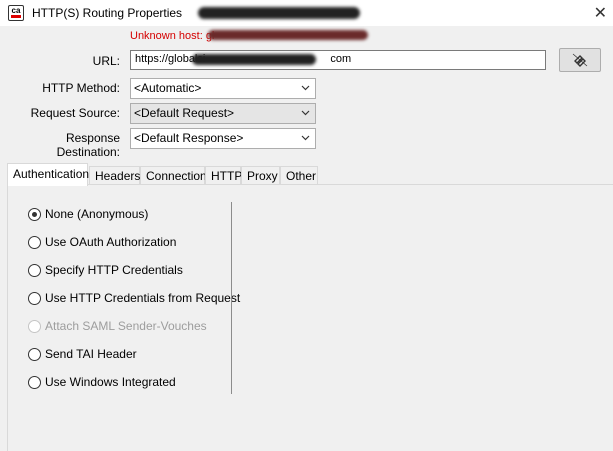 This screenshot has height=451, width=613. Describe the element at coordinates (600, 13) in the screenshot. I see `close-icon: ✕` at that location.